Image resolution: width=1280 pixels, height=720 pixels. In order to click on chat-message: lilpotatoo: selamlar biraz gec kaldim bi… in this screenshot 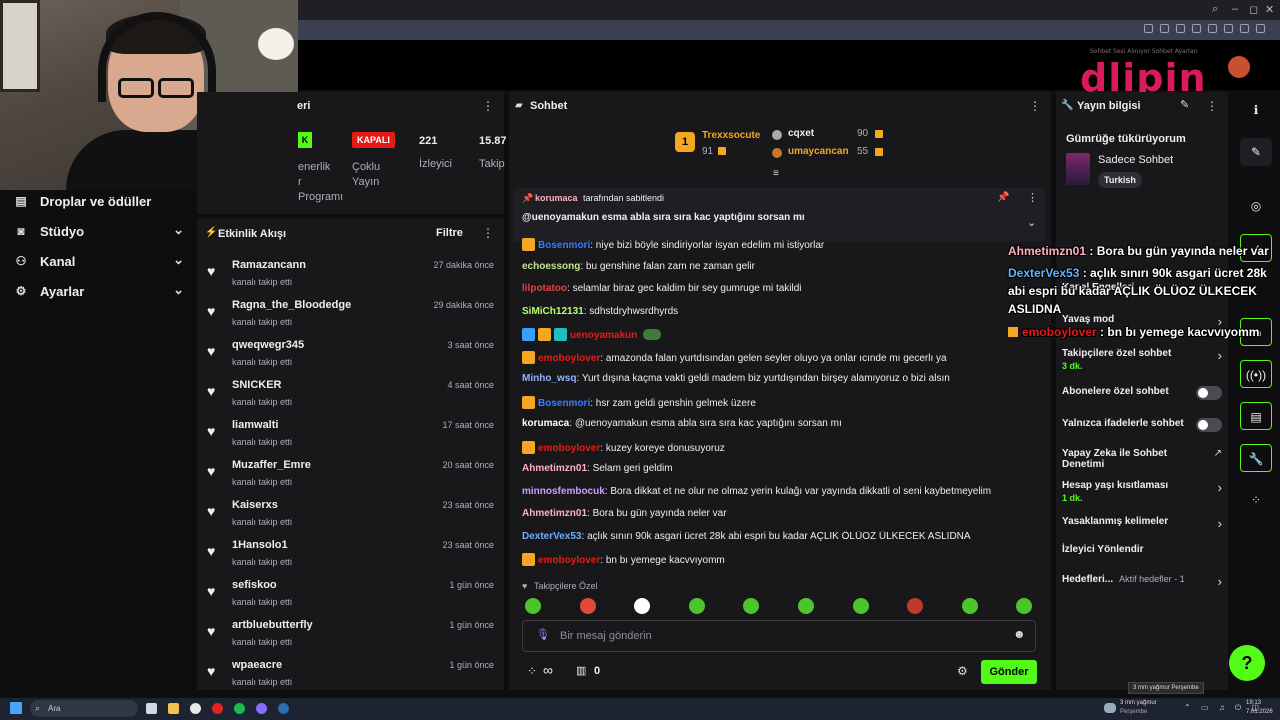, I will do `click(782, 292)`.